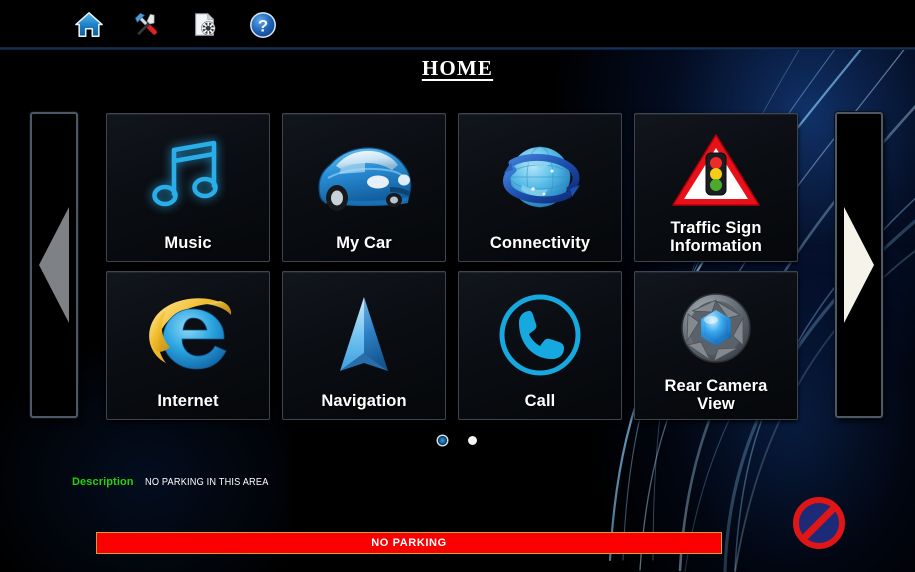 The image size is (915, 572). Describe the element at coordinates (364, 400) in the screenshot. I see `tile-label: Navigation` at that location.